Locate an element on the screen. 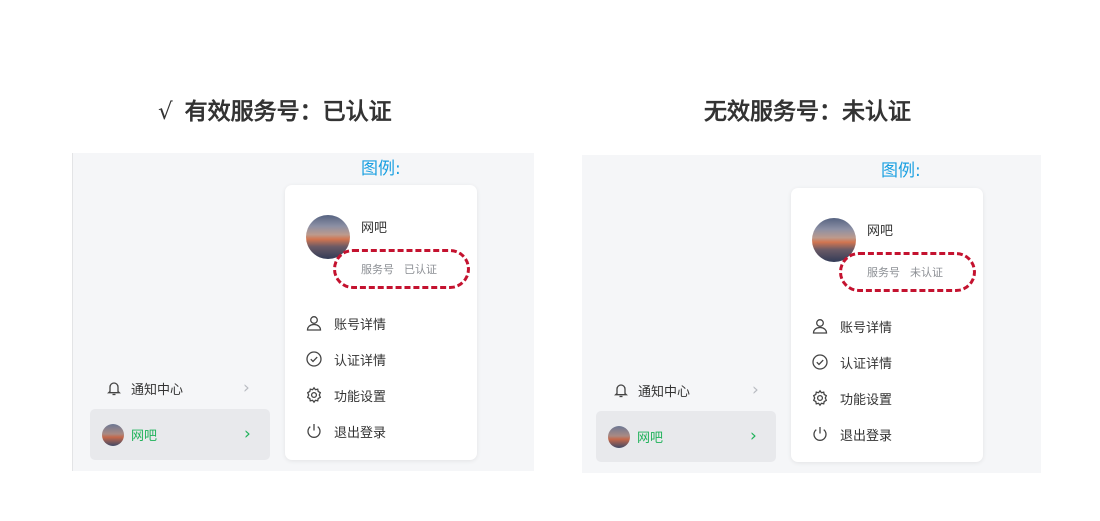  invalid-account-title: 无效服务号：未认证 is located at coordinates (807, 112).